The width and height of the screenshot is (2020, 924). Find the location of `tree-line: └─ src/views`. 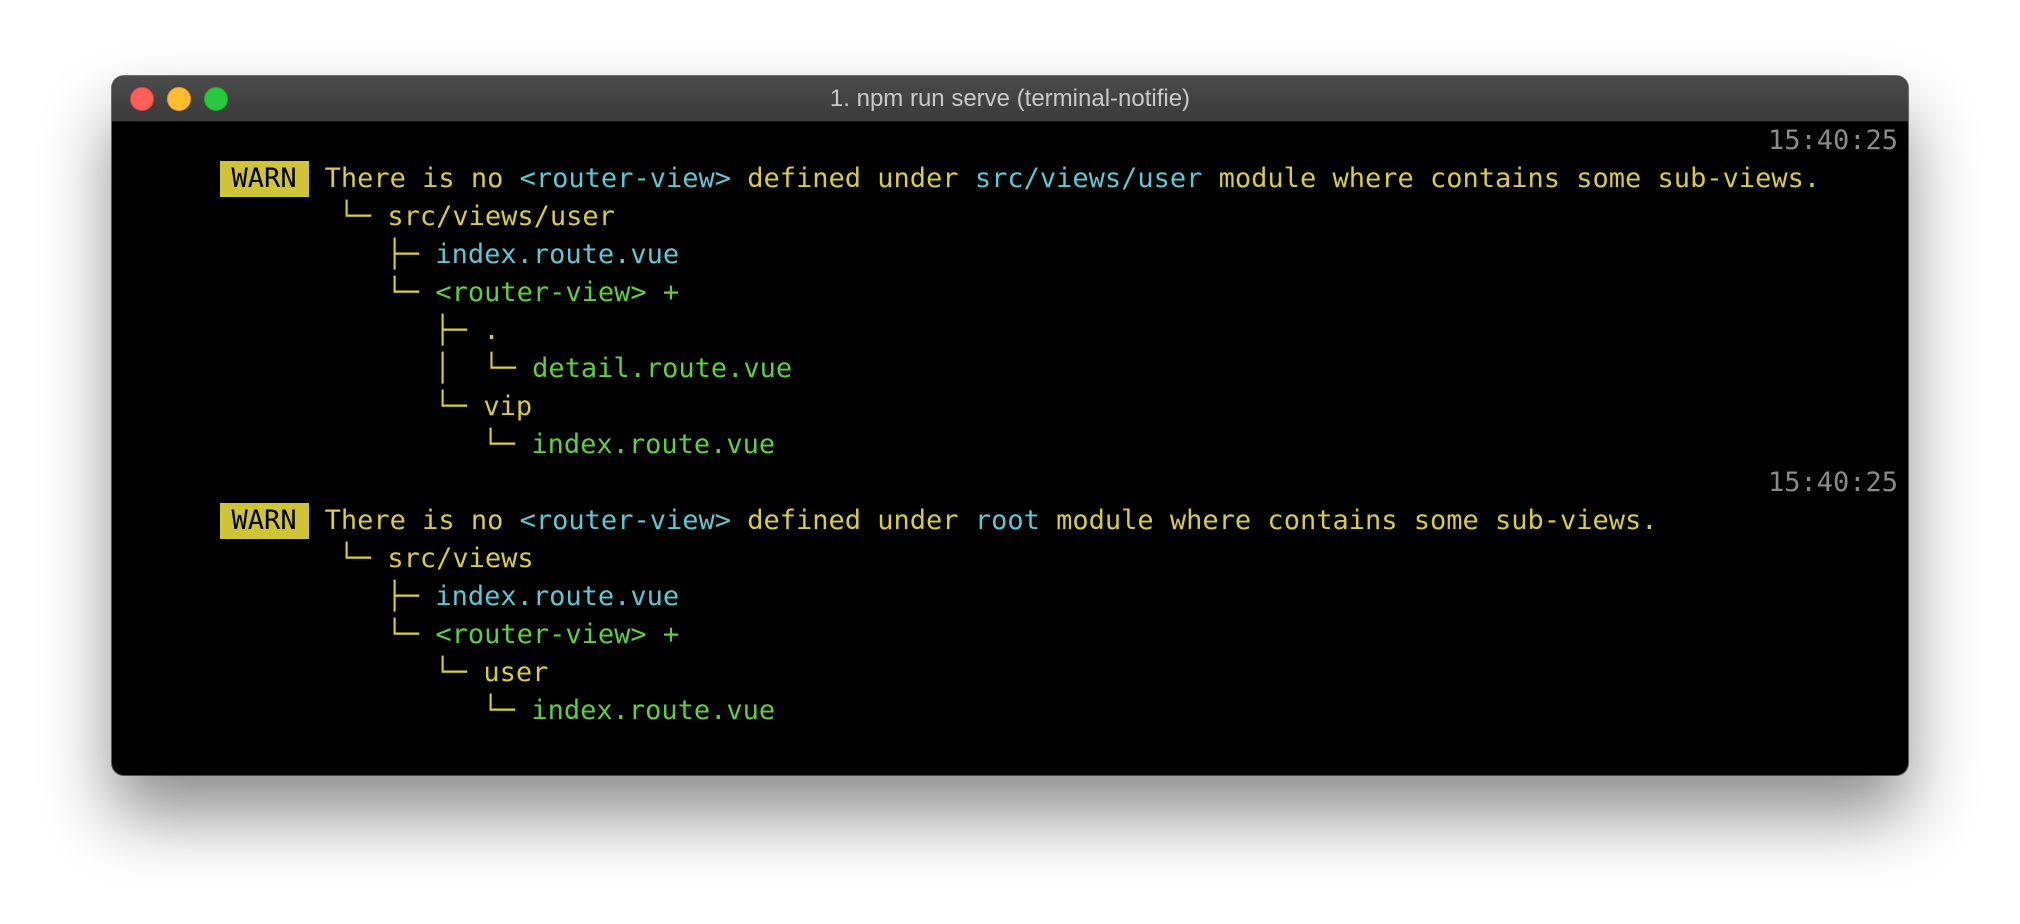

tree-line: └─ src/views is located at coordinates (1010, 538).